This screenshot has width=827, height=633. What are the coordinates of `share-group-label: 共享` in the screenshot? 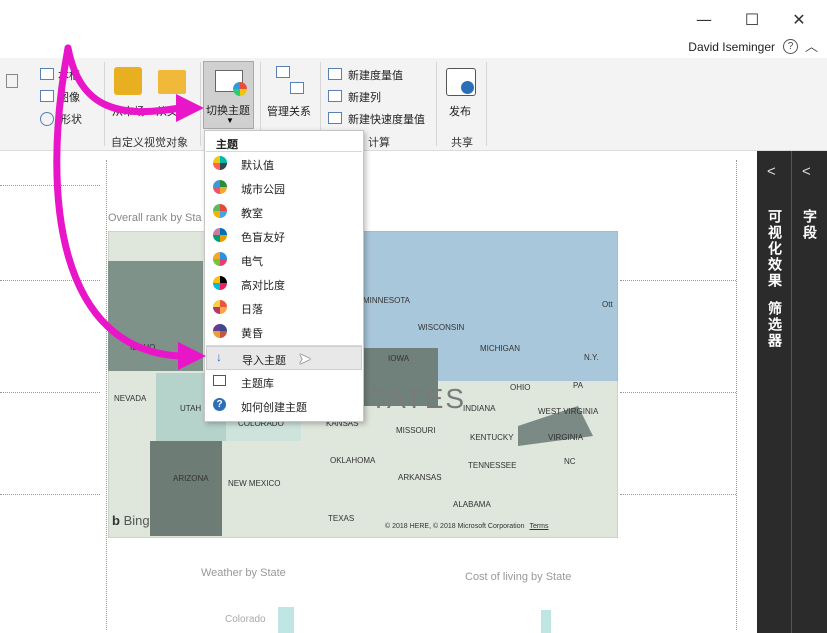 It's located at (462, 143).